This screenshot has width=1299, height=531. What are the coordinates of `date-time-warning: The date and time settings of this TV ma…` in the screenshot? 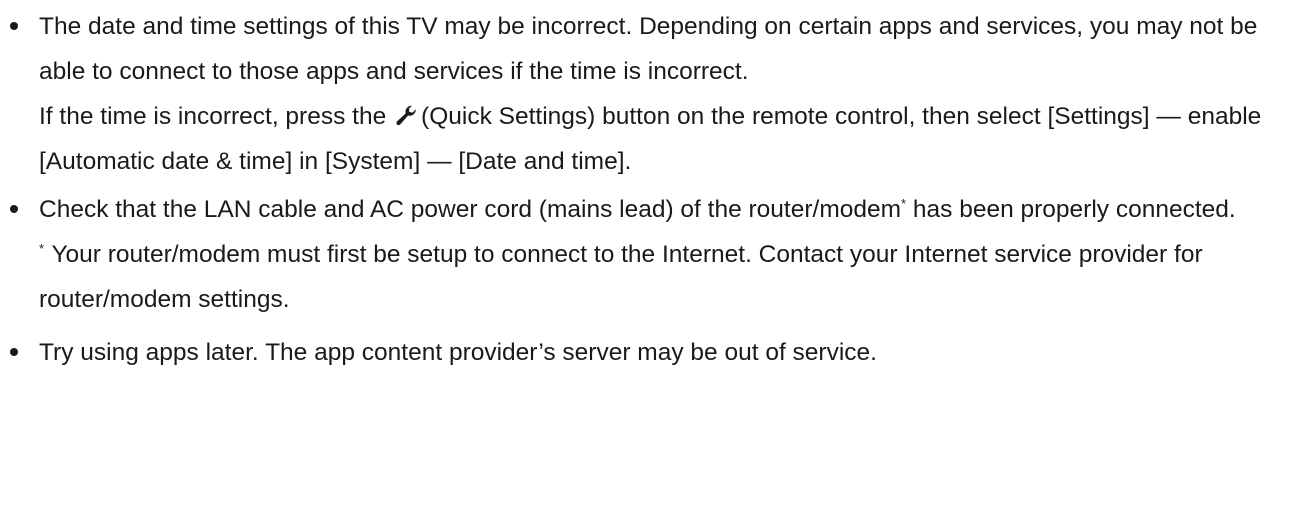 It's located at (648, 49).